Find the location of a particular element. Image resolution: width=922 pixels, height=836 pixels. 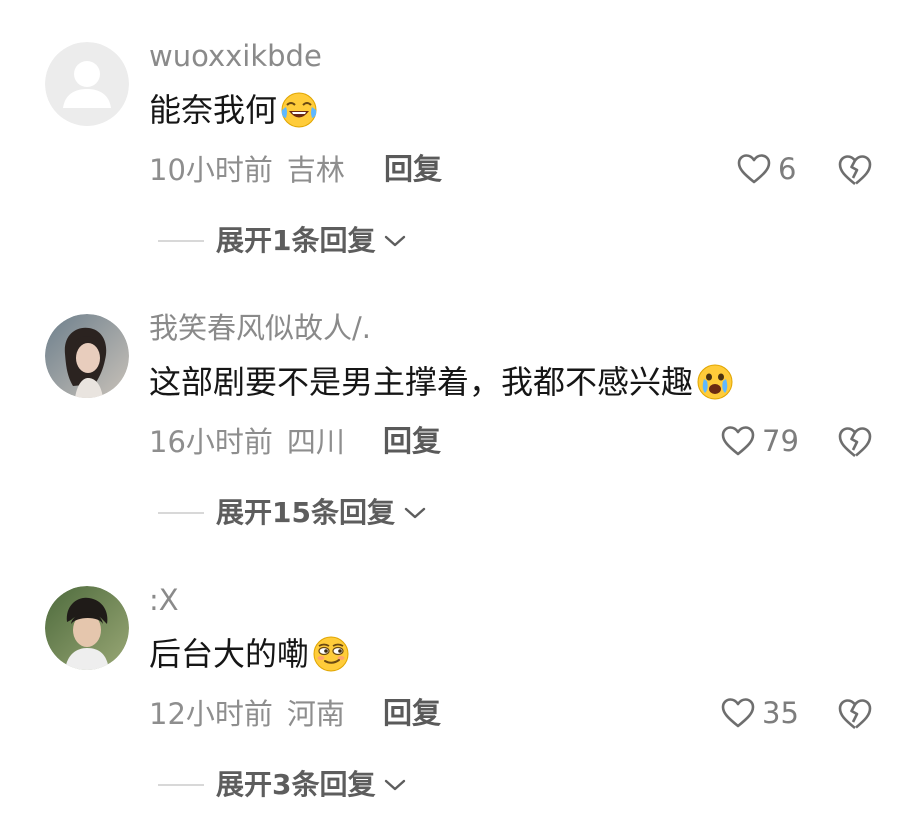

username: 我笑春风似故人/. is located at coordinates (260, 328).